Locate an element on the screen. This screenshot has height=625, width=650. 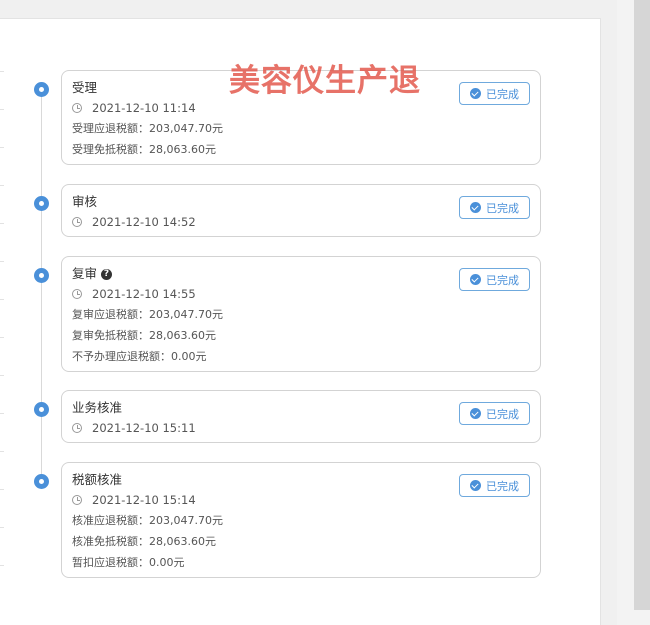
question-circle-icon: ? is located at coordinates (107, 274).